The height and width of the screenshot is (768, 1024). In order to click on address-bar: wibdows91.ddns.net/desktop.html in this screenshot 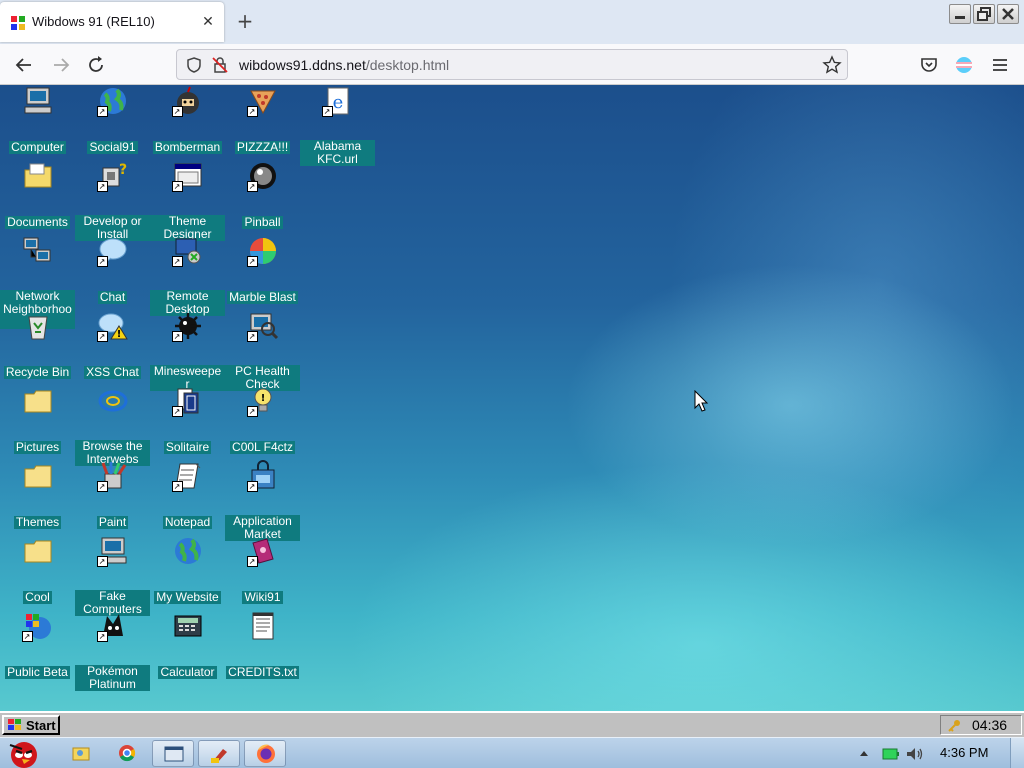, I will do `click(512, 64)`.